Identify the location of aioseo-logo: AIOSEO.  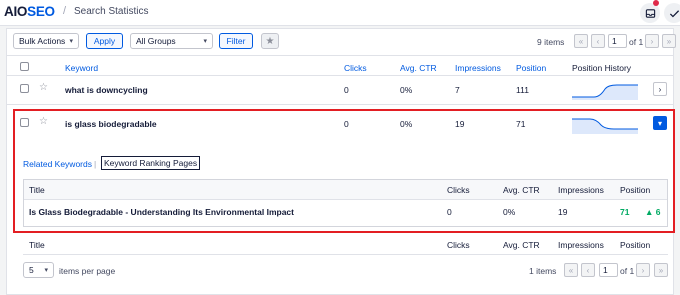
(29, 11).